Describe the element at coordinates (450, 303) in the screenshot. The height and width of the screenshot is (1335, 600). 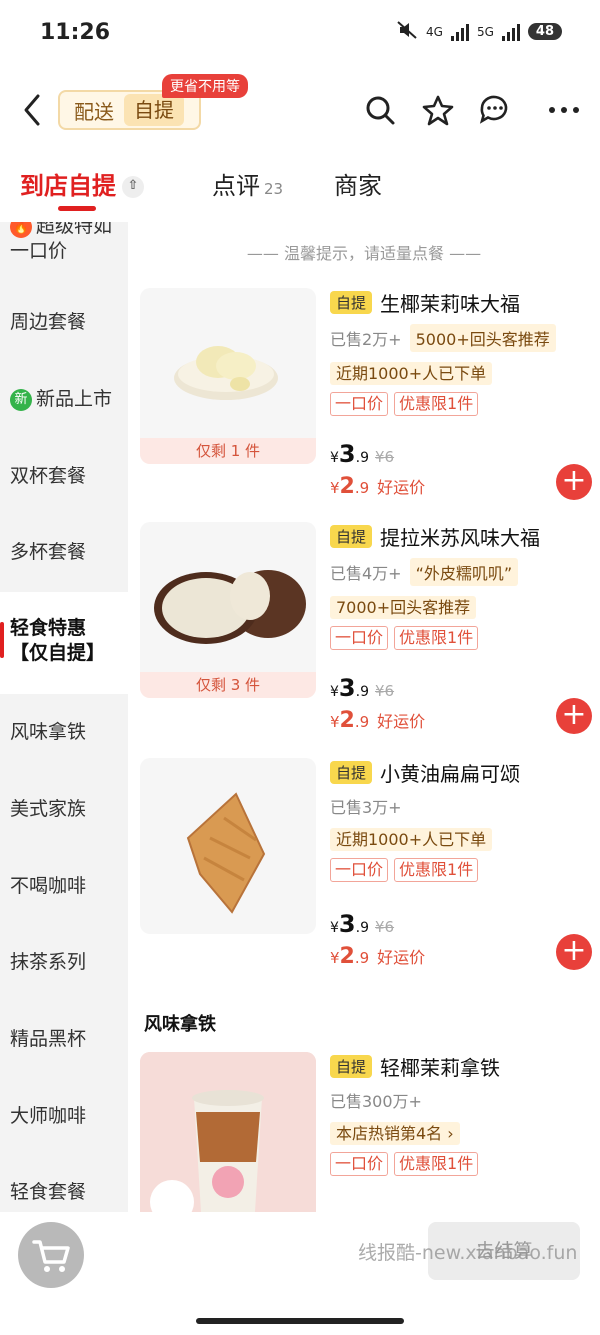
I see `product-name: 生椰茉莉味大福` at that location.